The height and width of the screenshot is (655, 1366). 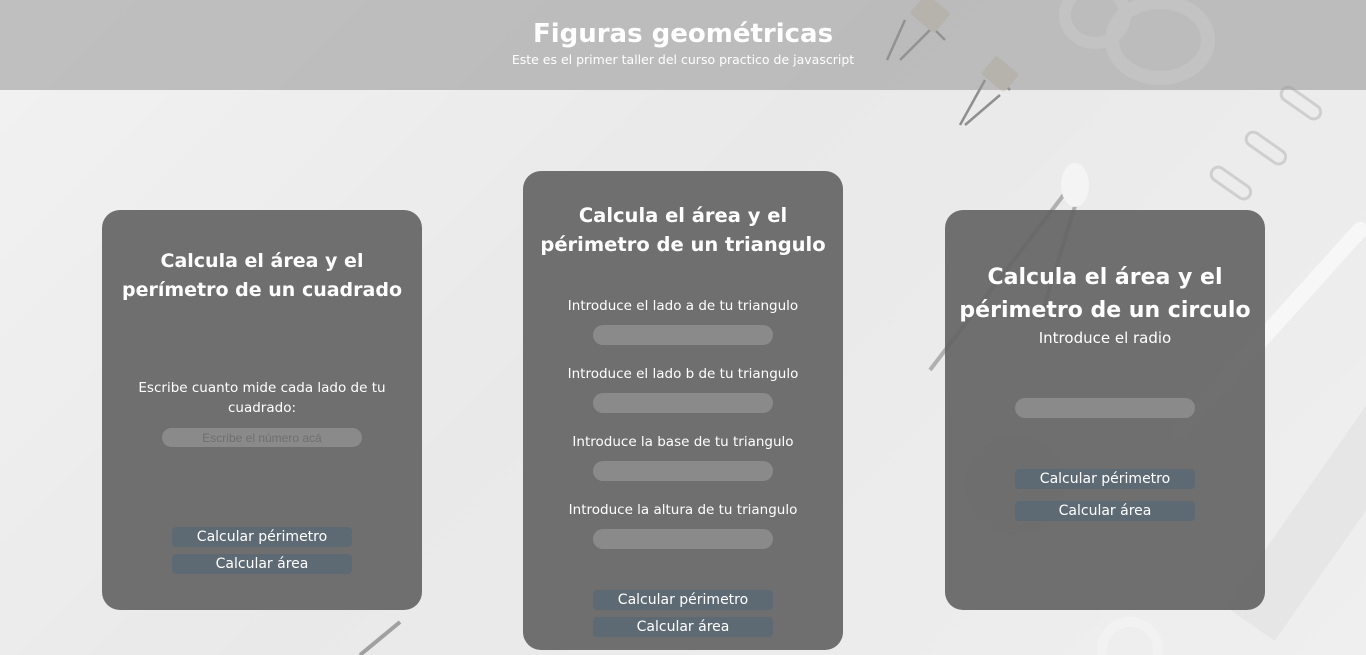 What do you see at coordinates (683, 442) in the screenshot?
I see `triangle-base-label: Introduce la base de tu triangulo` at bounding box center [683, 442].